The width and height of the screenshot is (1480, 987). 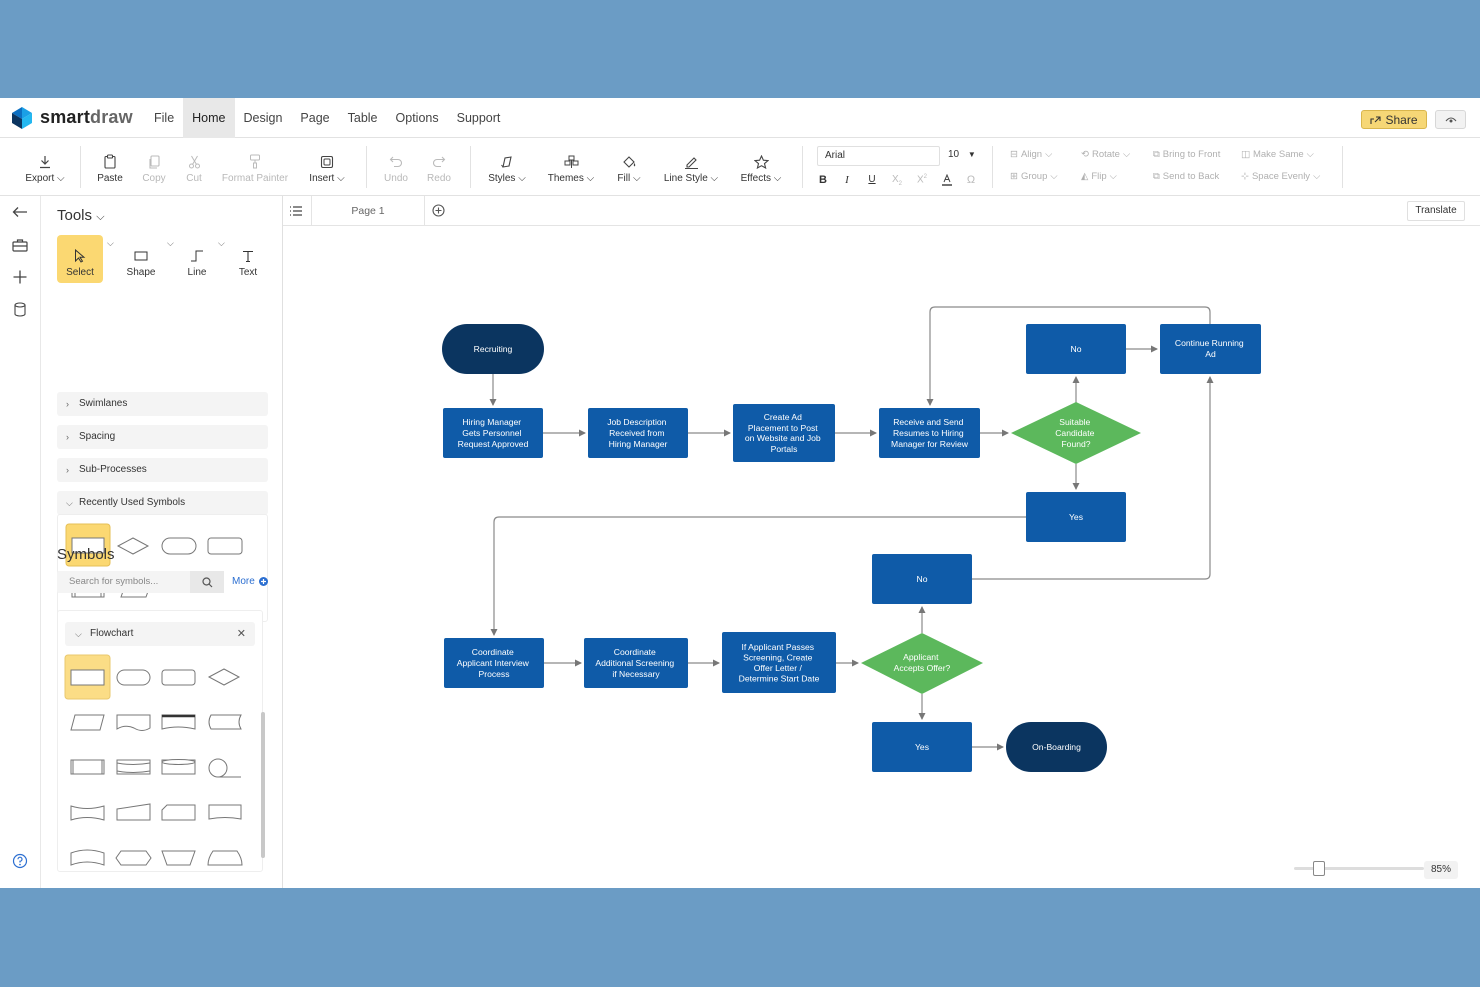 I want to click on space-evenly-button: ⊹ Space Evenly ⌵, so click(x=1280, y=176).